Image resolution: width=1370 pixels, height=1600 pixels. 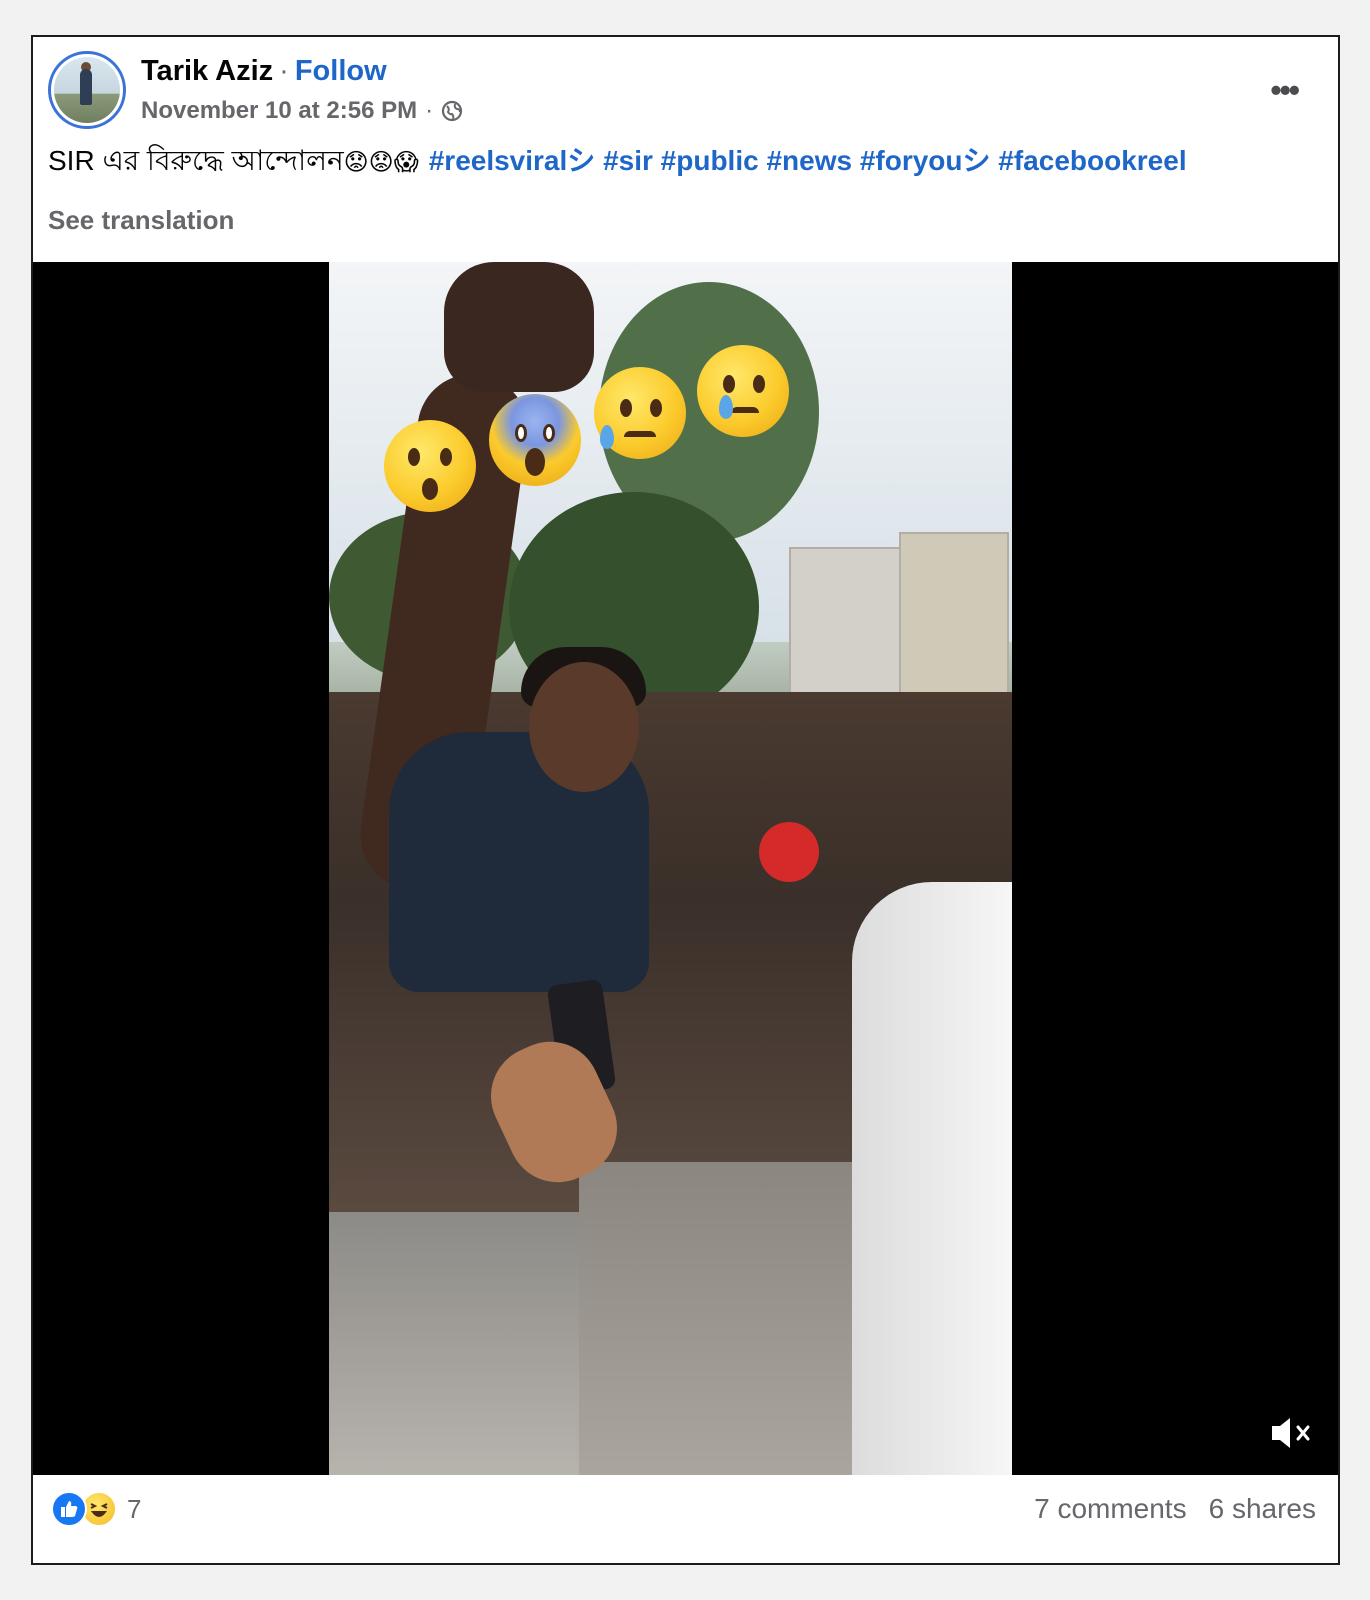 I want to click on shares-count-link: 6 shares, so click(x=1262, y=1508).